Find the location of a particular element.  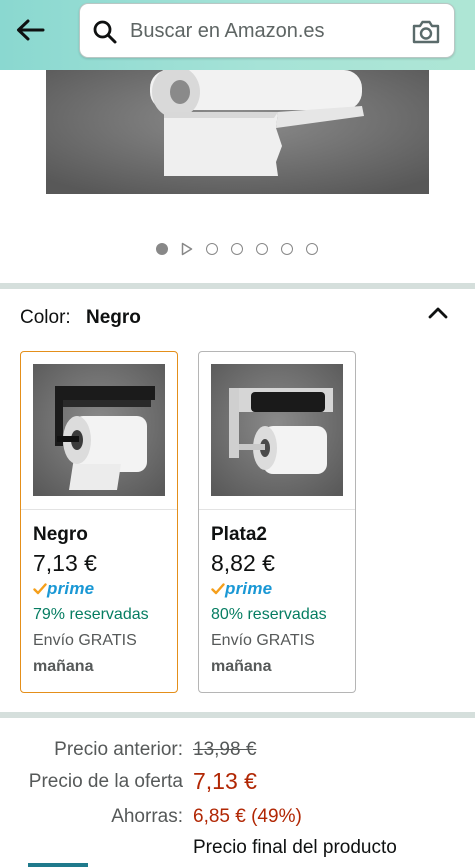

back-button is located at coordinates (30, 30).